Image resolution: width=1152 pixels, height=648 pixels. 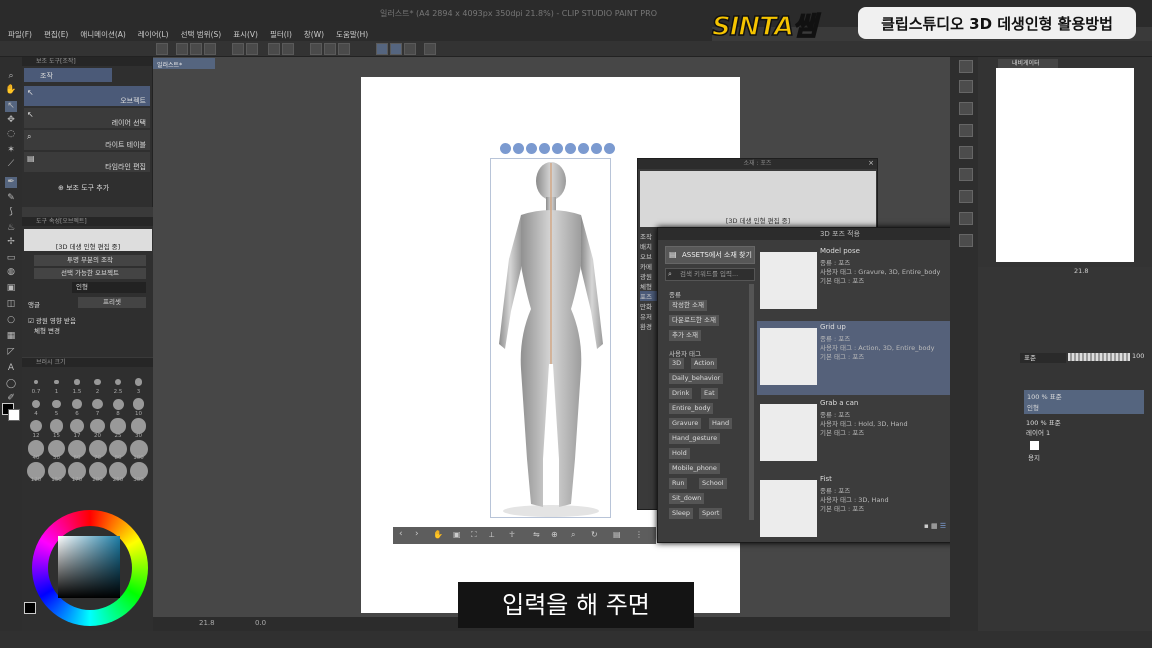 I want to click on move-icon, so click(x=557, y=148).